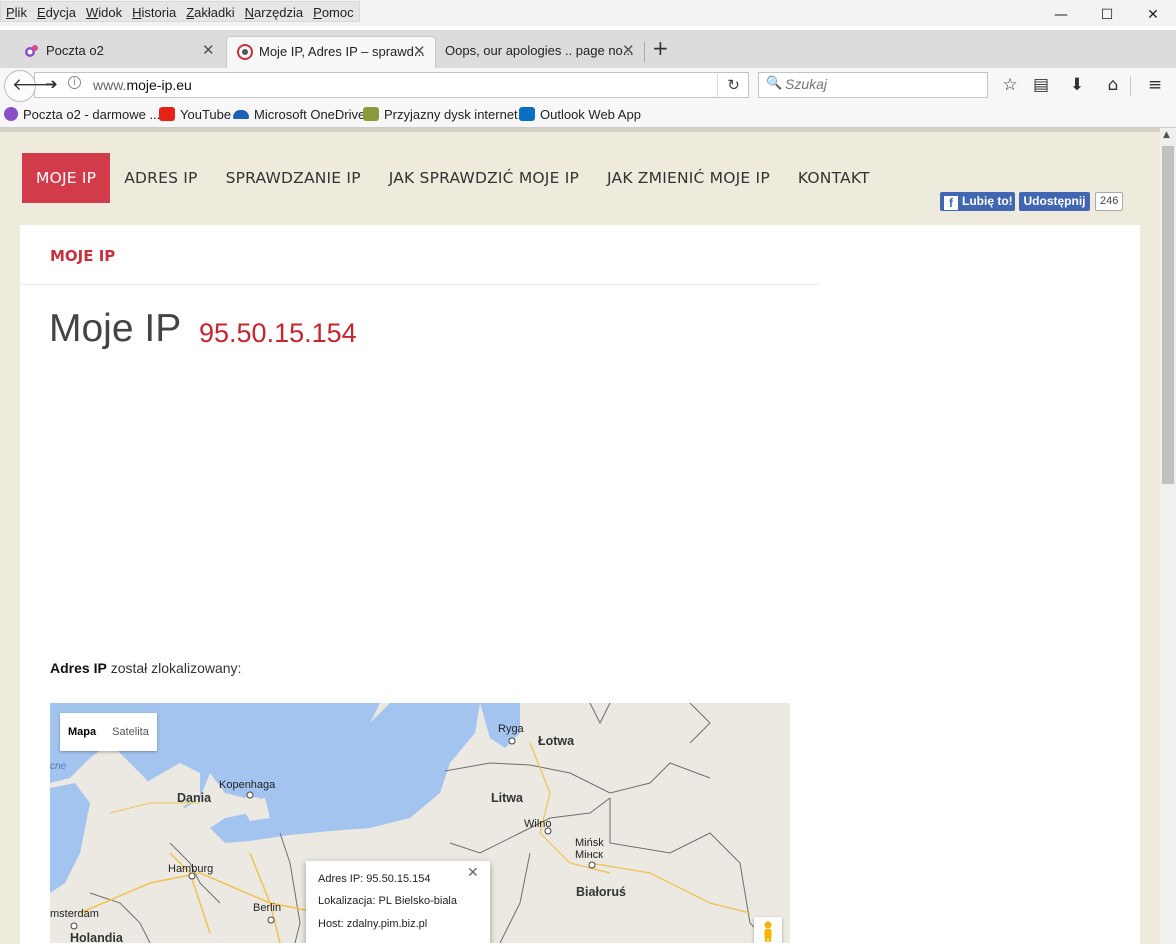  What do you see at coordinates (580, 114) in the screenshot?
I see `bookmark-outlook: Outlook Web App` at bounding box center [580, 114].